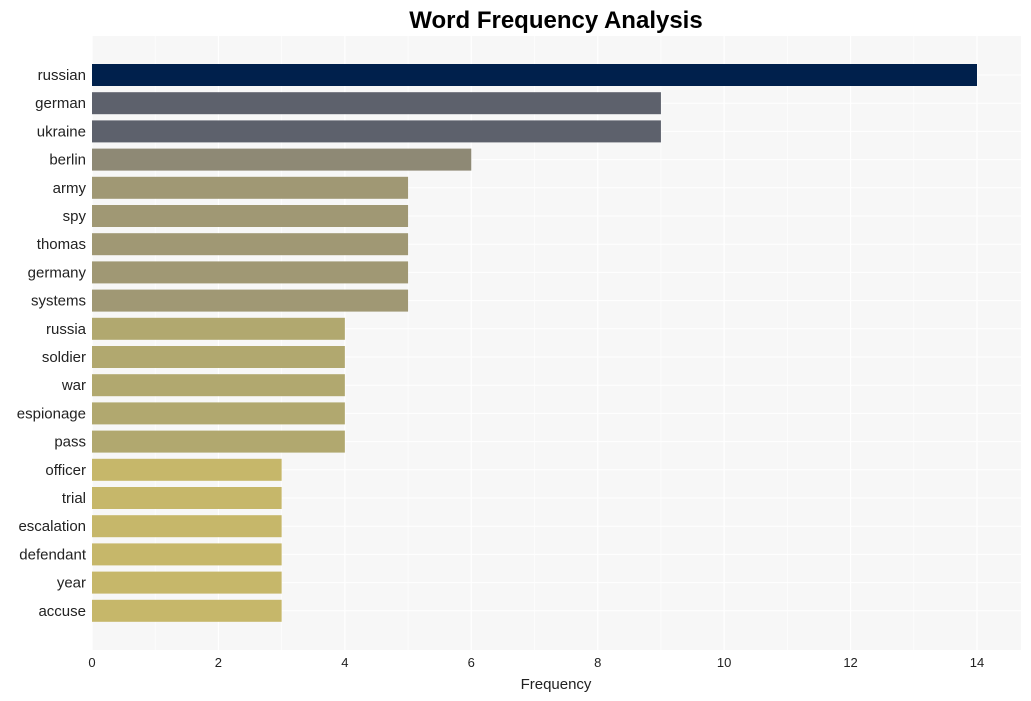 The height and width of the screenshot is (701, 1031). What do you see at coordinates (71, 583) in the screenshot?
I see `y-label-year: year` at bounding box center [71, 583].